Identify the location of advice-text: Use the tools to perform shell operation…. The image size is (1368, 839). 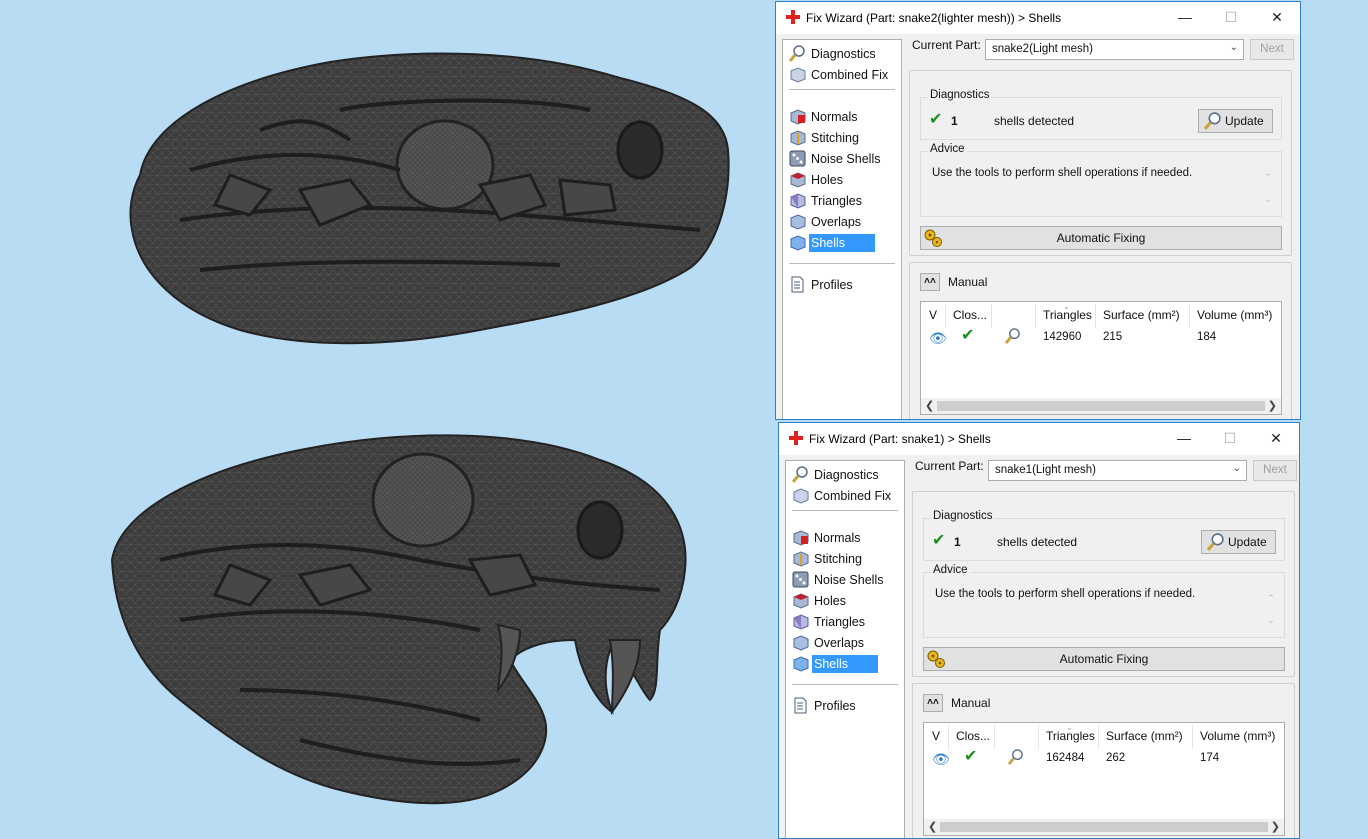
(1101, 187).